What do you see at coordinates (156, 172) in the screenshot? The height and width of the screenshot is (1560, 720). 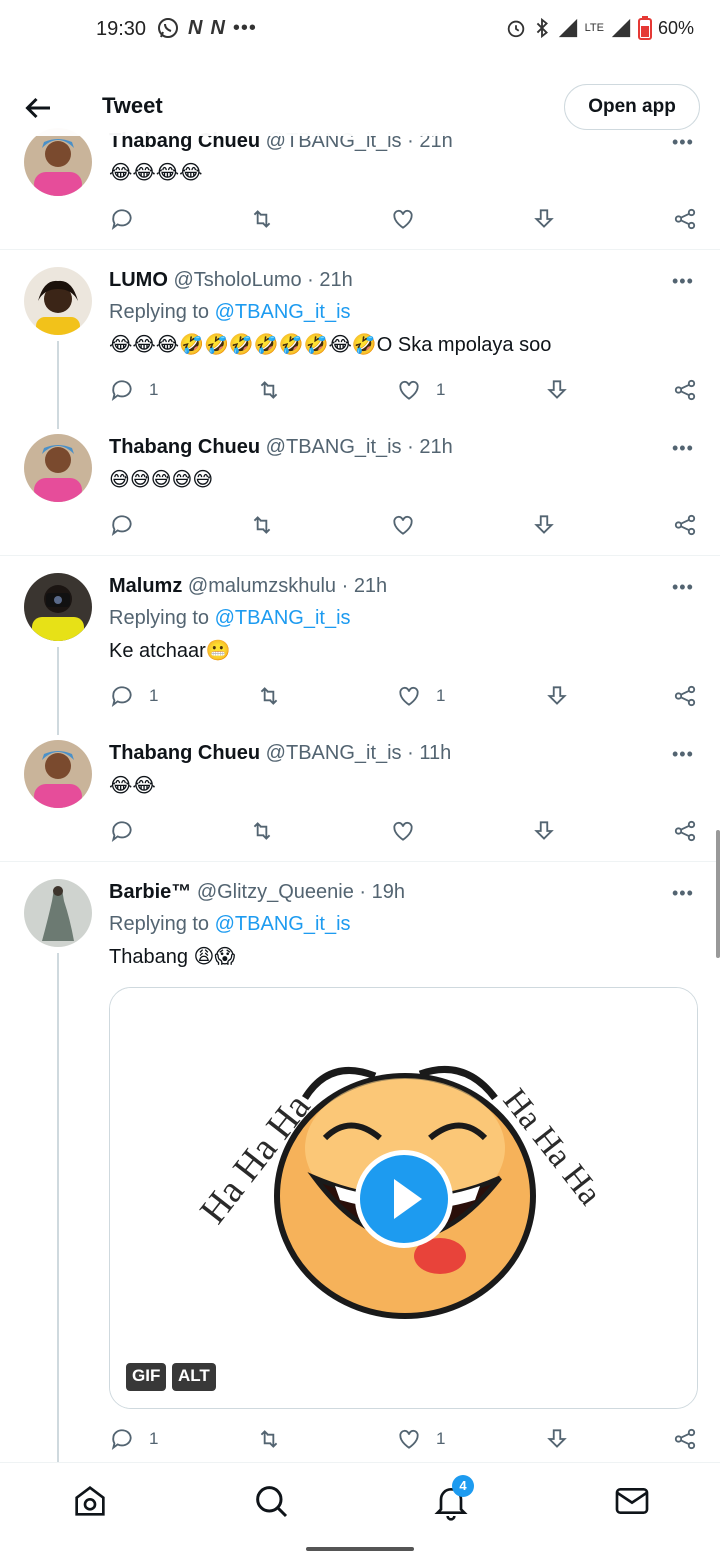 I see `tweet-text: 😂😂😂😂` at bounding box center [156, 172].